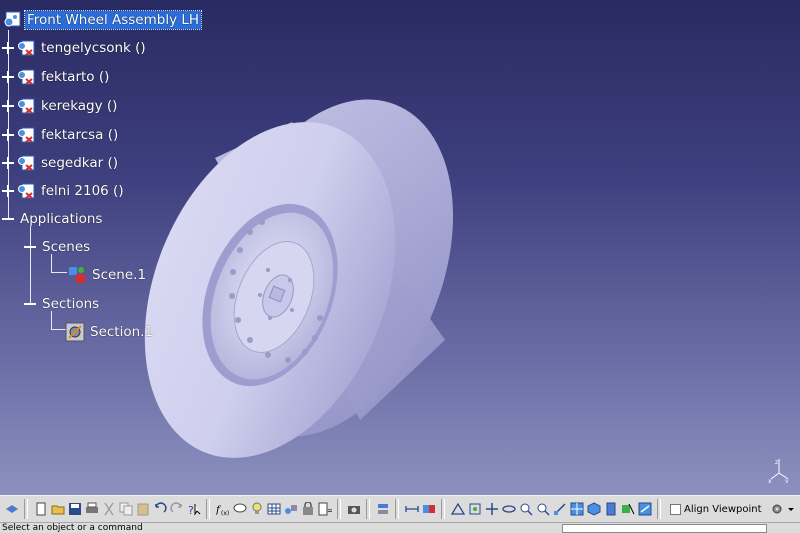 The width and height of the screenshot is (800, 533). What do you see at coordinates (457, 509) in the screenshot?
I see `fly-mode-icon` at bounding box center [457, 509].